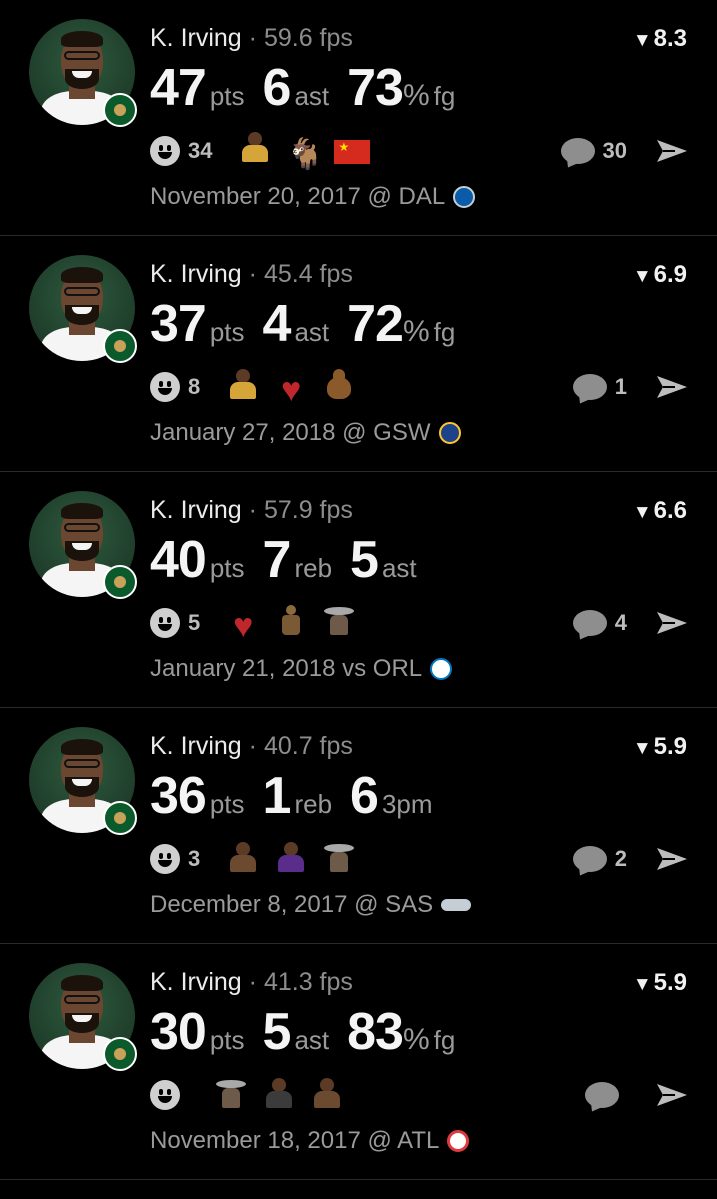 The image size is (717, 1199). I want to click on poop-icon, so click(339, 384).